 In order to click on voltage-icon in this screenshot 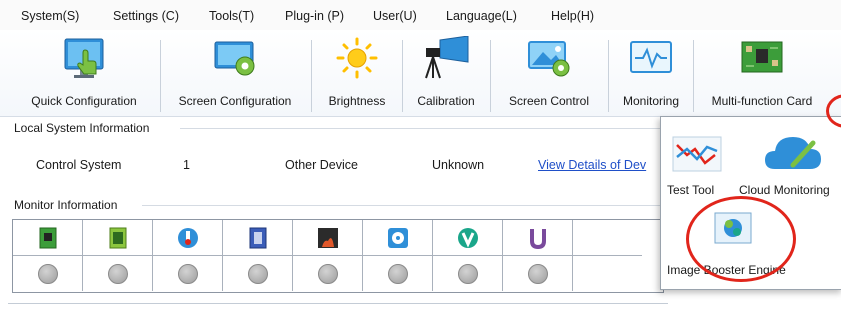, I will do `click(468, 238)`.